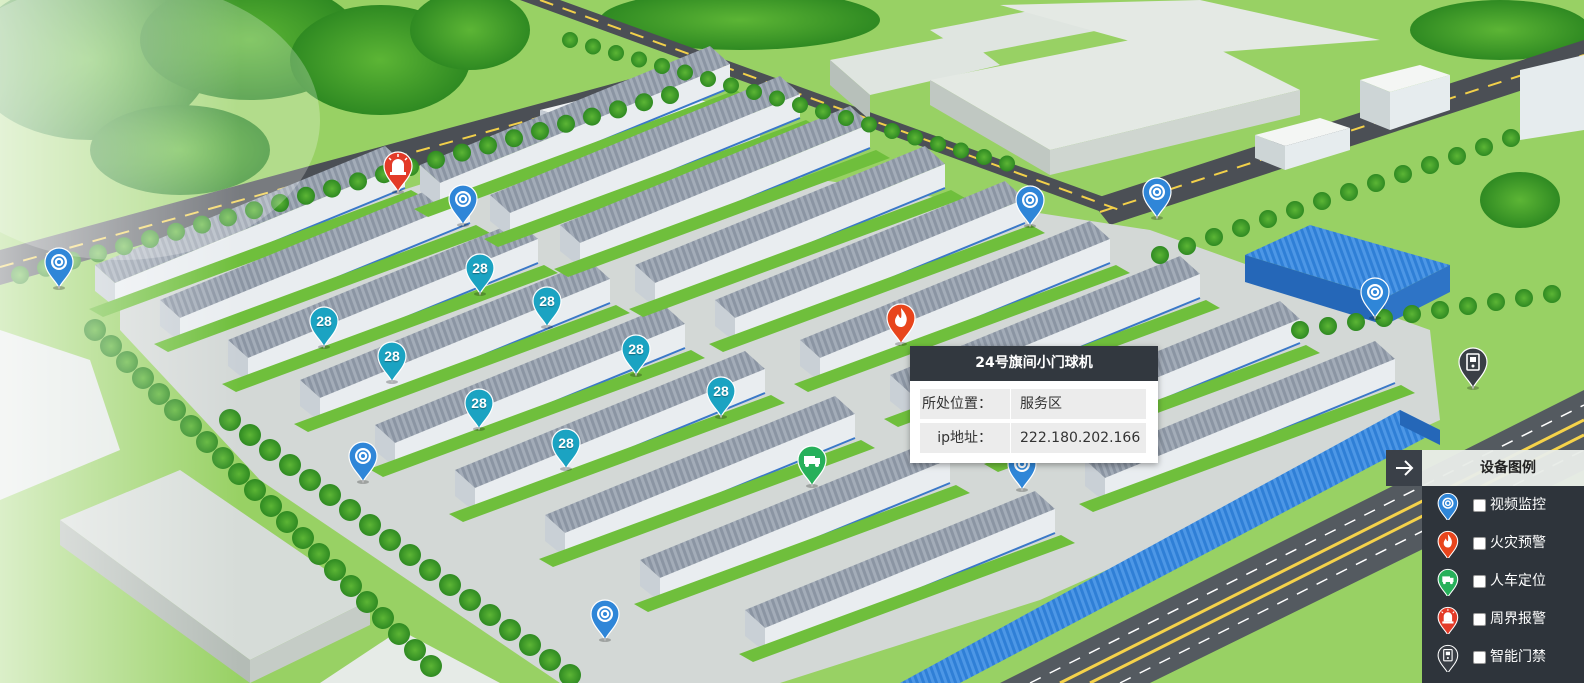 The width and height of the screenshot is (1584, 683). What do you see at coordinates (964, 438) in the screenshot?
I see `popup-ip-label: ip地址：` at bounding box center [964, 438].